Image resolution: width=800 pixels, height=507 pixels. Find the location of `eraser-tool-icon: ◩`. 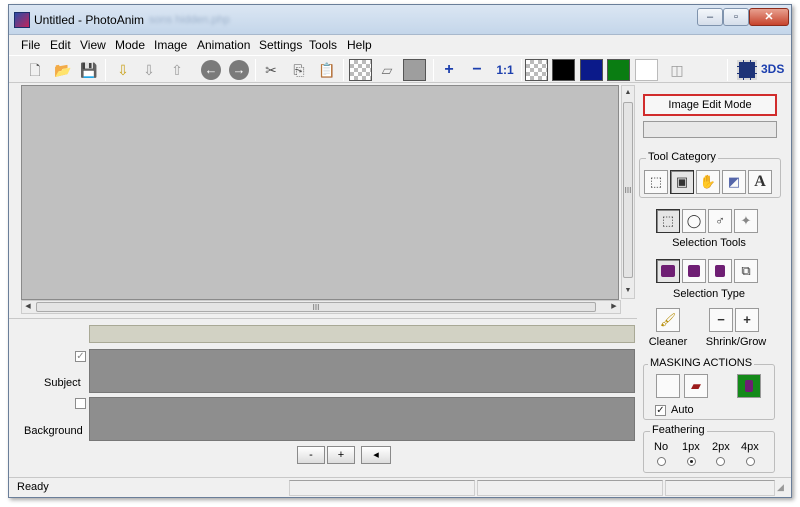

eraser-tool-icon: ◩ is located at coordinates (734, 182).